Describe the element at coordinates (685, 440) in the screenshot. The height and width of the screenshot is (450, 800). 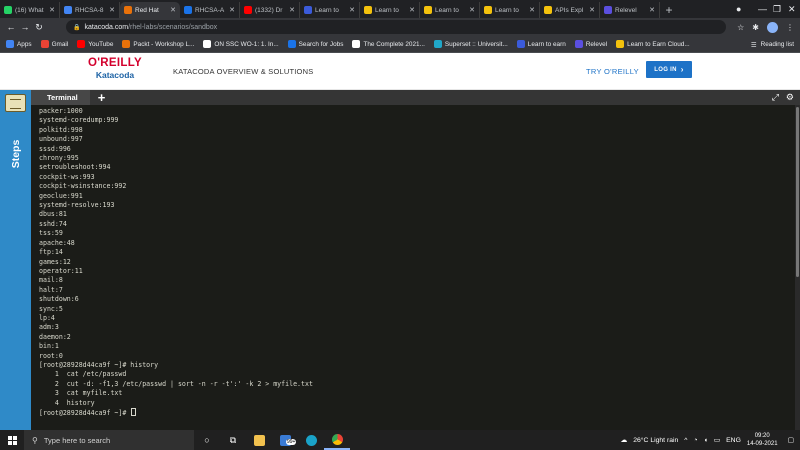
I see `tray-chevron-icon: ^` at that location.